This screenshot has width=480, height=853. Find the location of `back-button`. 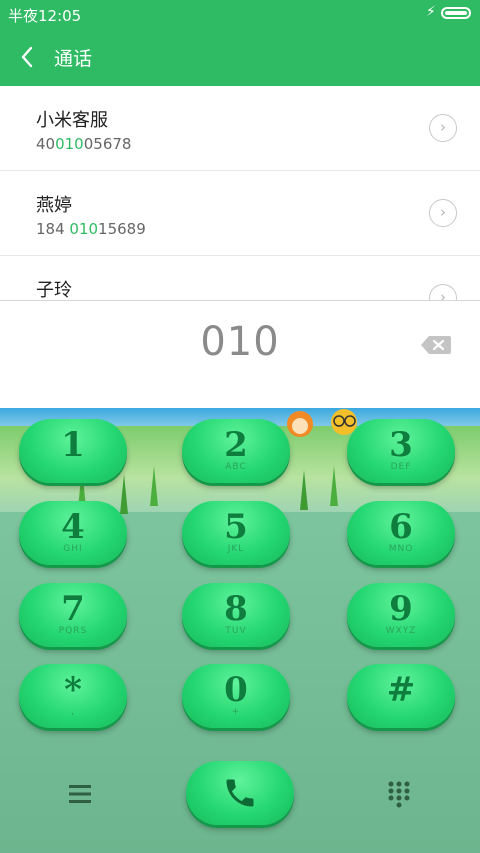

back-button is located at coordinates (29, 57).